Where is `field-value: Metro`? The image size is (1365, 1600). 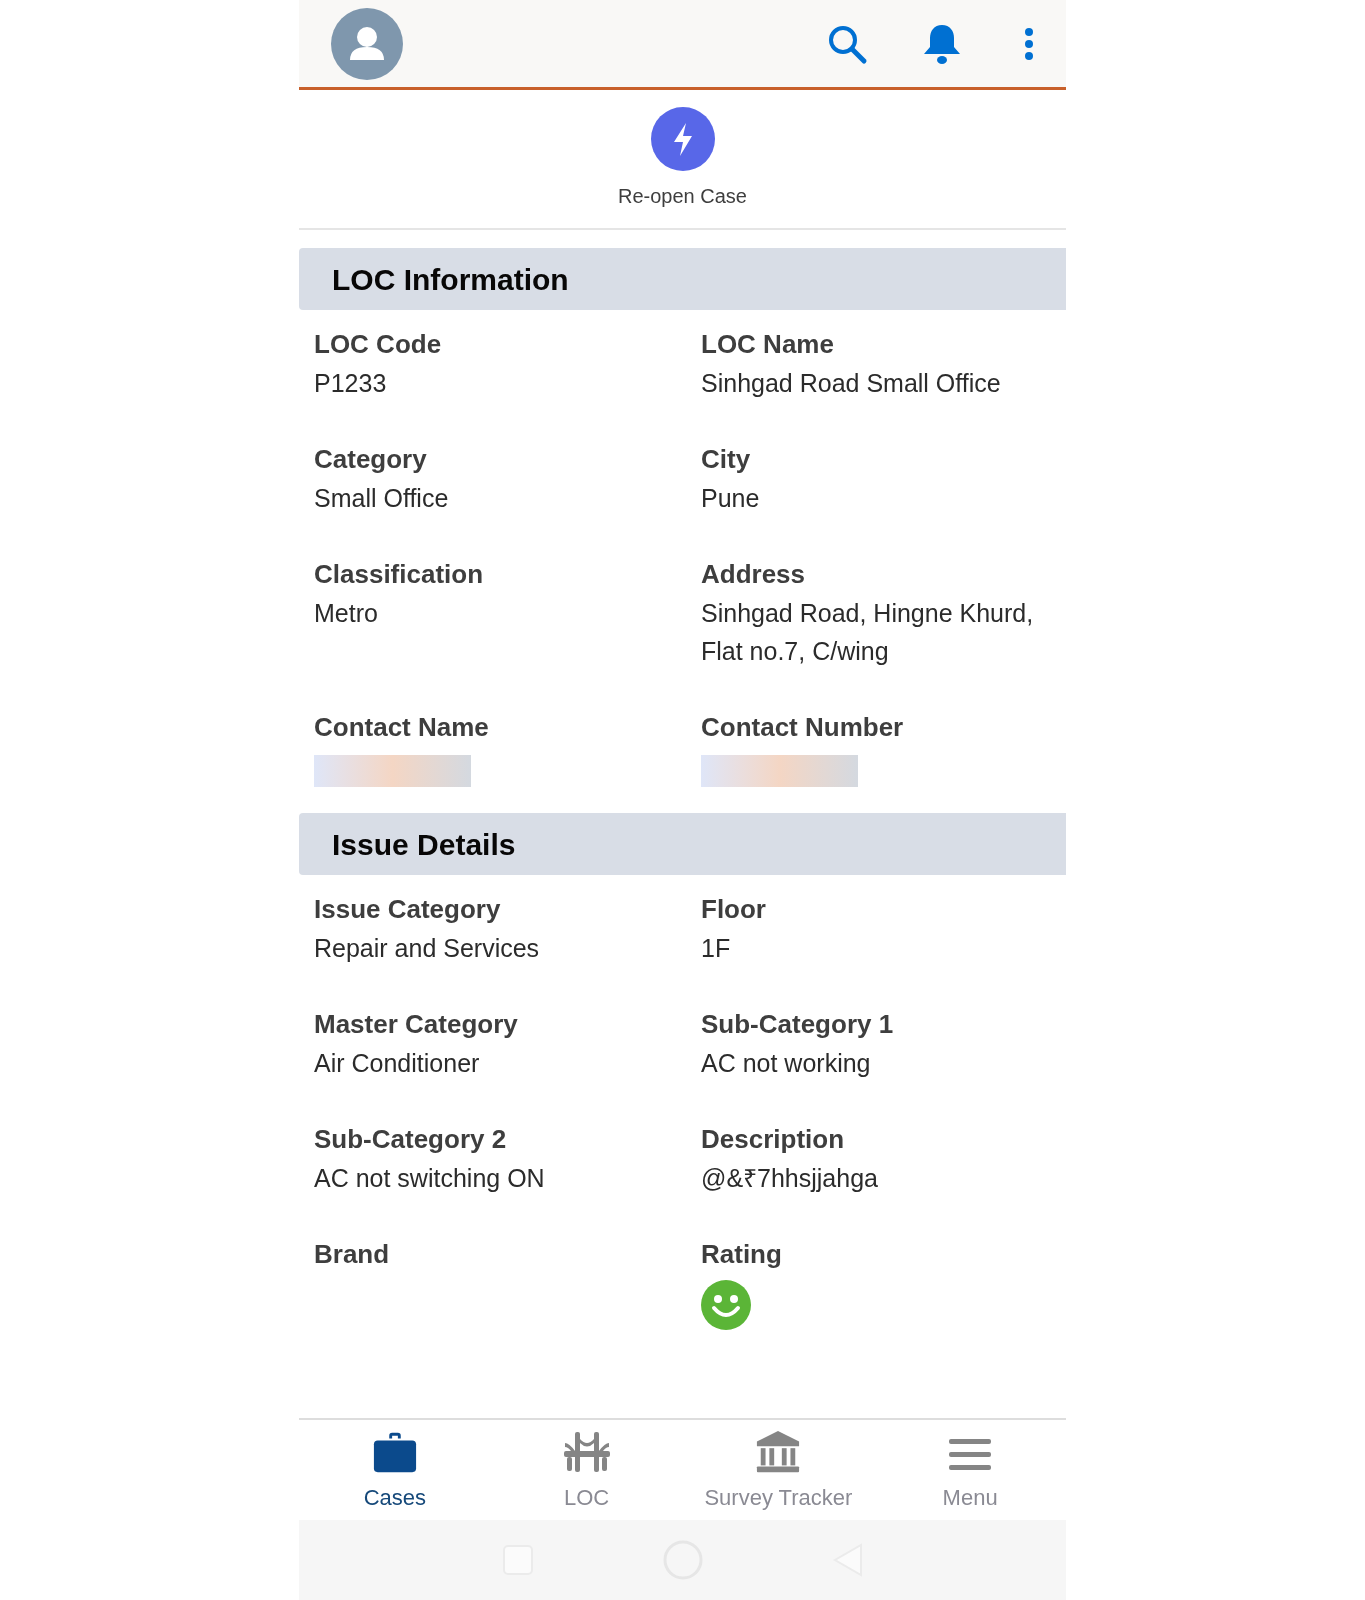 field-value: Metro is located at coordinates (346, 613).